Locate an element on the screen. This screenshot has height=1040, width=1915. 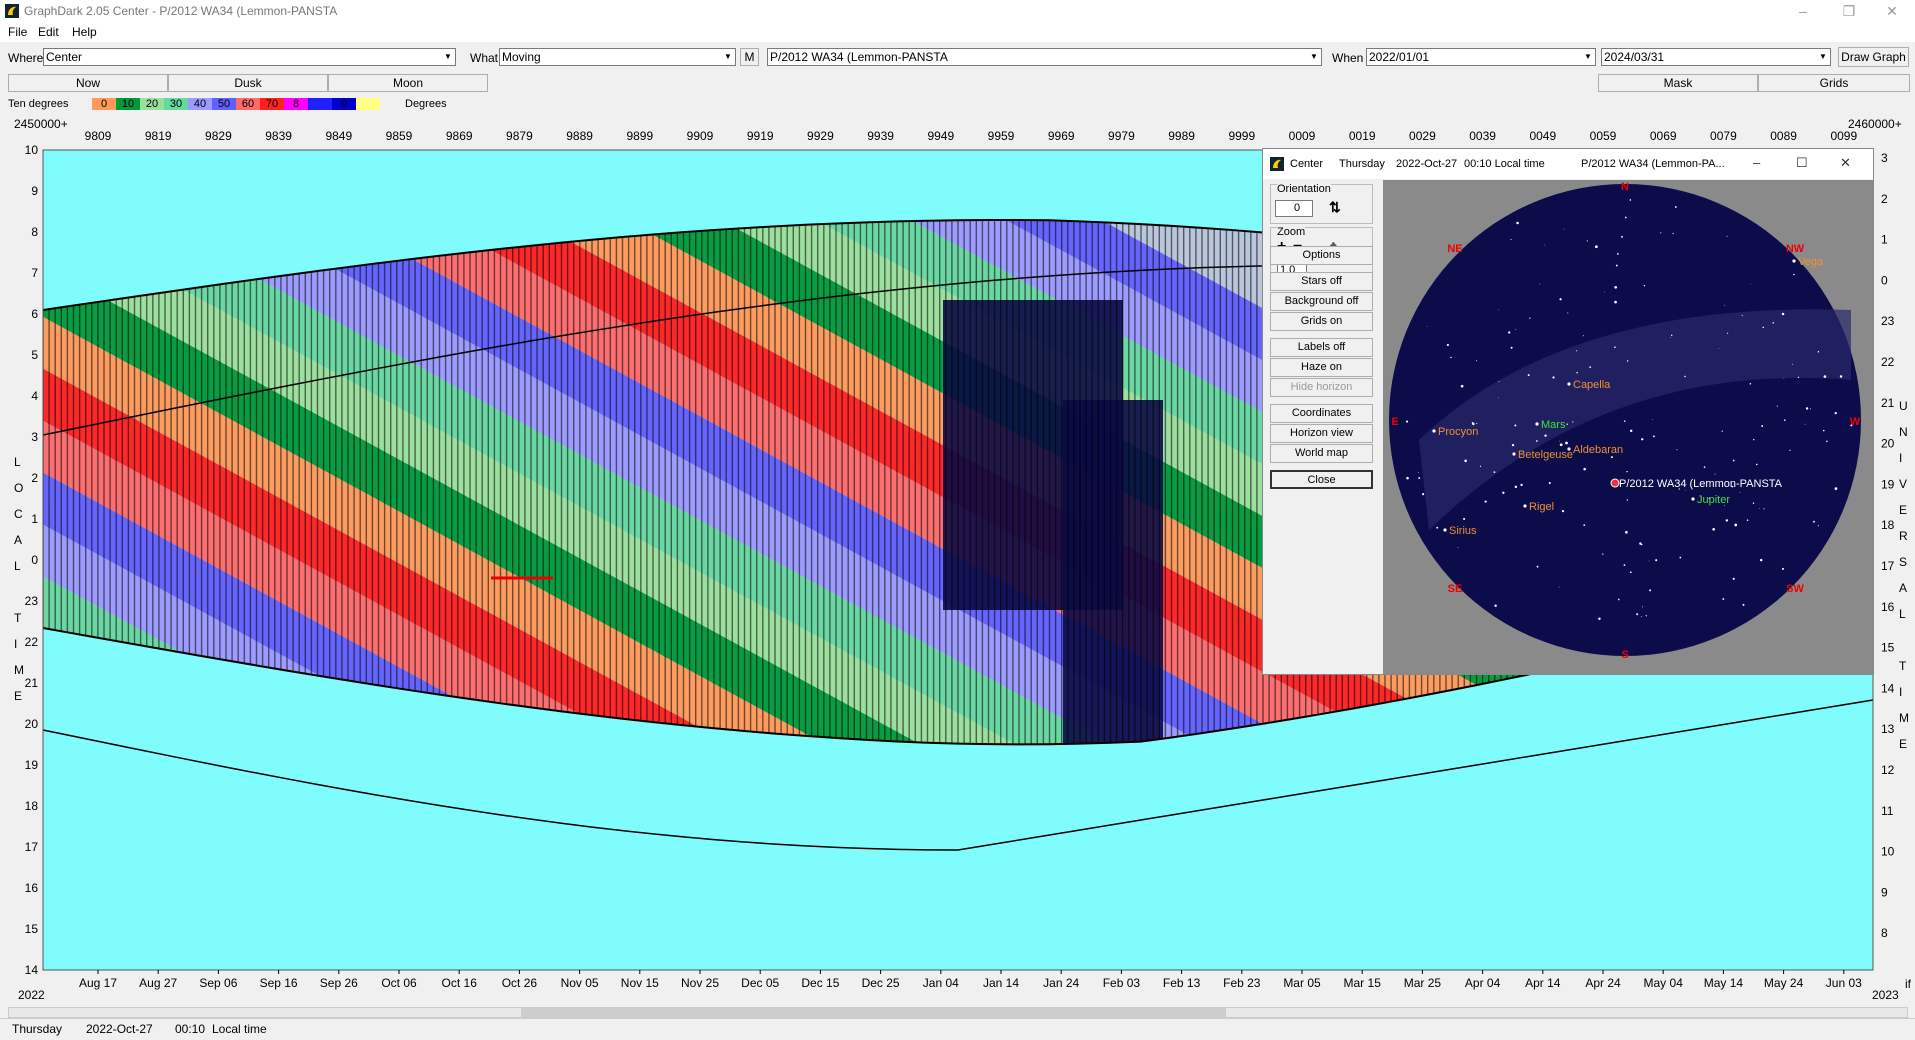
tab-moon: Moon is located at coordinates (408, 83).